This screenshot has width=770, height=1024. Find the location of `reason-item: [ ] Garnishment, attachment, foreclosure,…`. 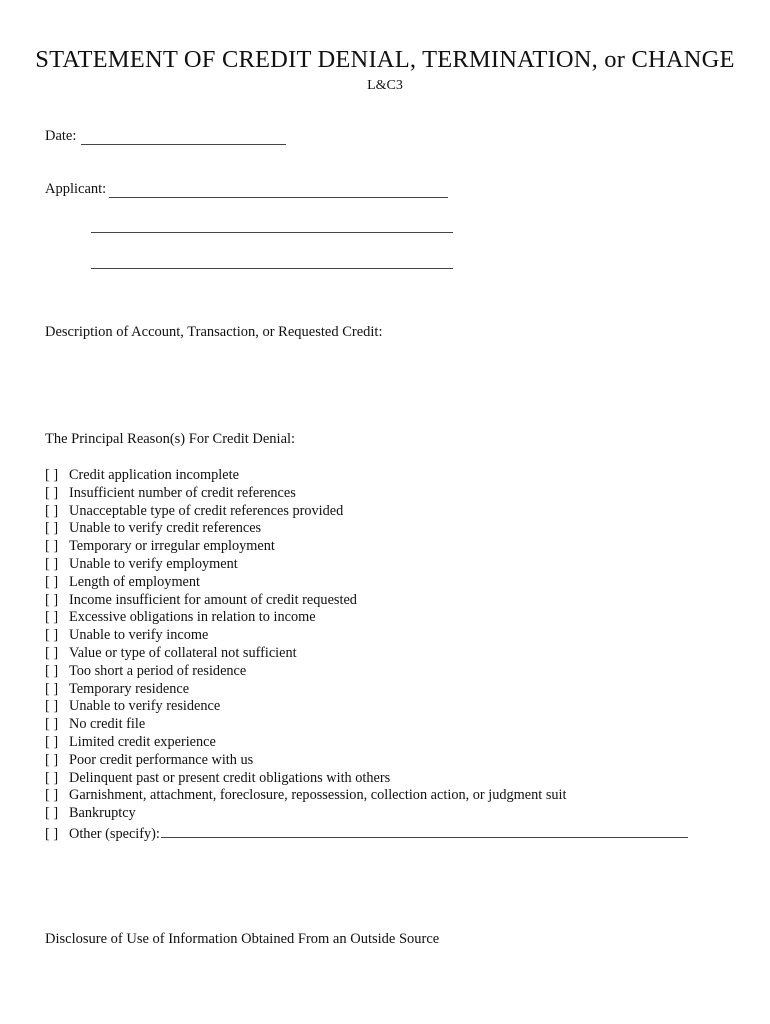

reason-item: [ ] Garnishment, attachment, foreclosure,… is located at coordinates (366, 796).